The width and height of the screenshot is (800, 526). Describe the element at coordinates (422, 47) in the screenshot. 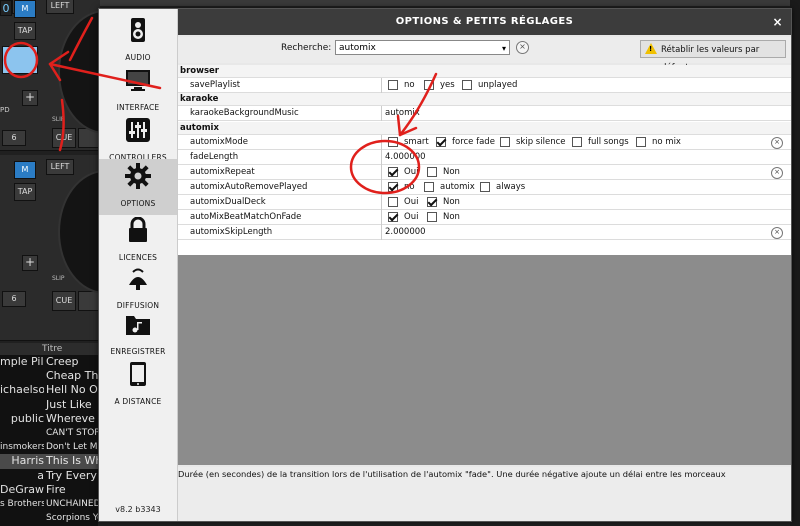

I see `search-input: automix ▾` at that location.